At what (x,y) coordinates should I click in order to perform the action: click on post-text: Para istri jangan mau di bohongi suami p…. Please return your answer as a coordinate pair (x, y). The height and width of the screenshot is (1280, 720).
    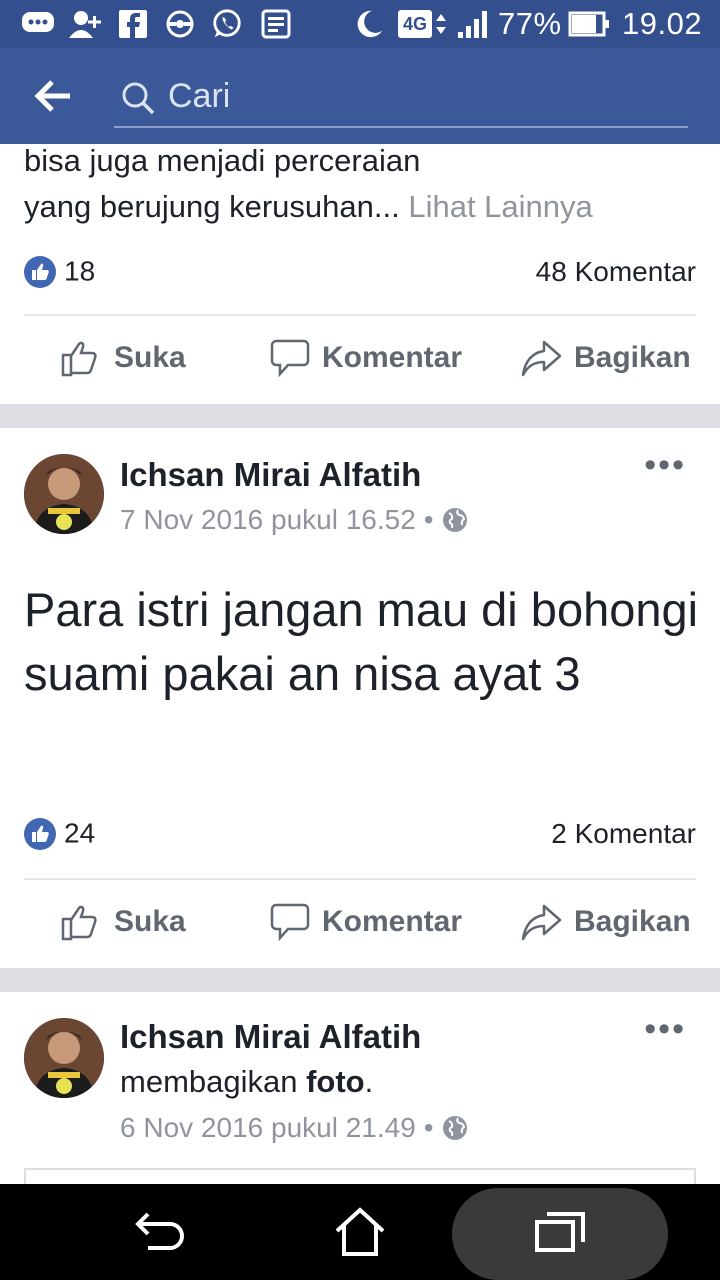
    Looking at the image, I should click on (361, 641).